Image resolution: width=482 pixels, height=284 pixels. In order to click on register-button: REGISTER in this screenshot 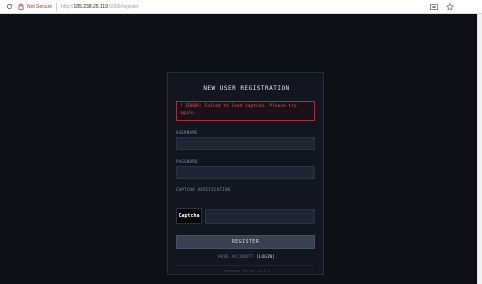, I will do `click(245, 242)`.